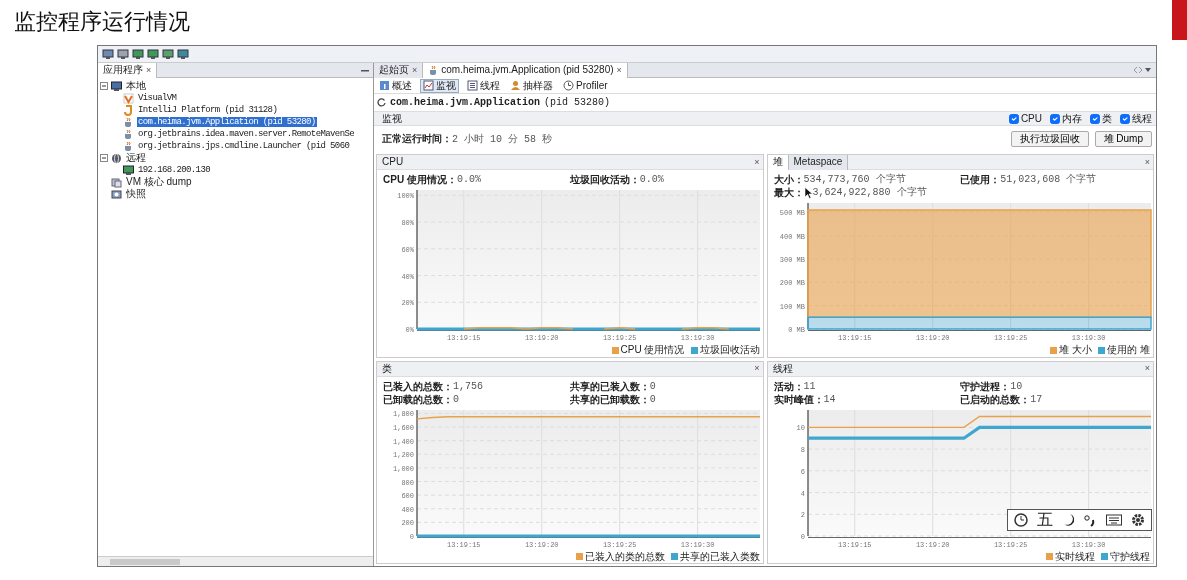  What do you see at coordinates (1142, 118) in the screenshot?
I see `checkbox-label: 线程` at bounding box center [1142, 118].